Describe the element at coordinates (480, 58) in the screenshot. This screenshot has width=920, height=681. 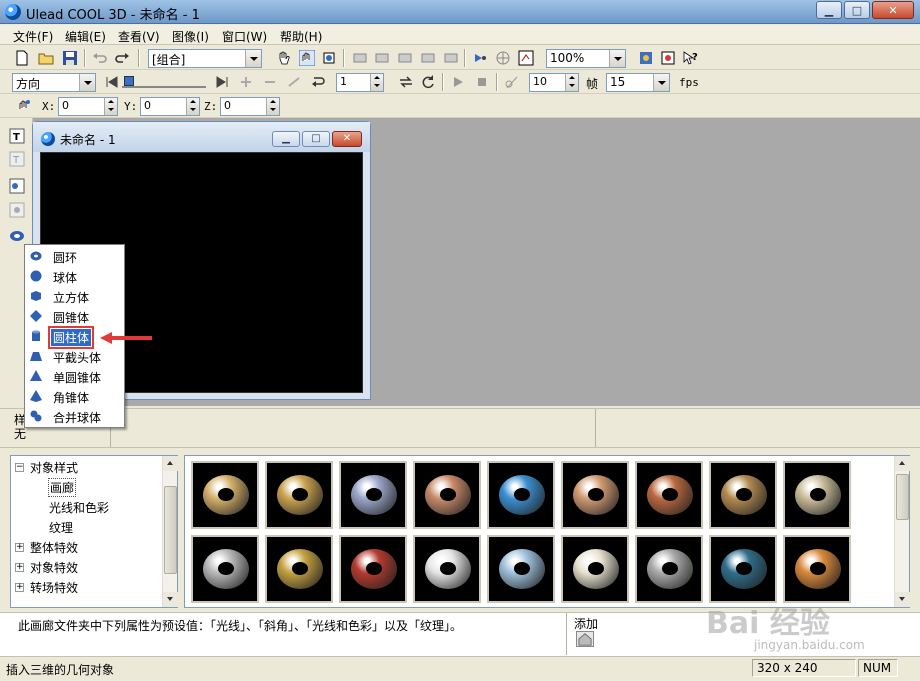
I see `light-icon` at that location.